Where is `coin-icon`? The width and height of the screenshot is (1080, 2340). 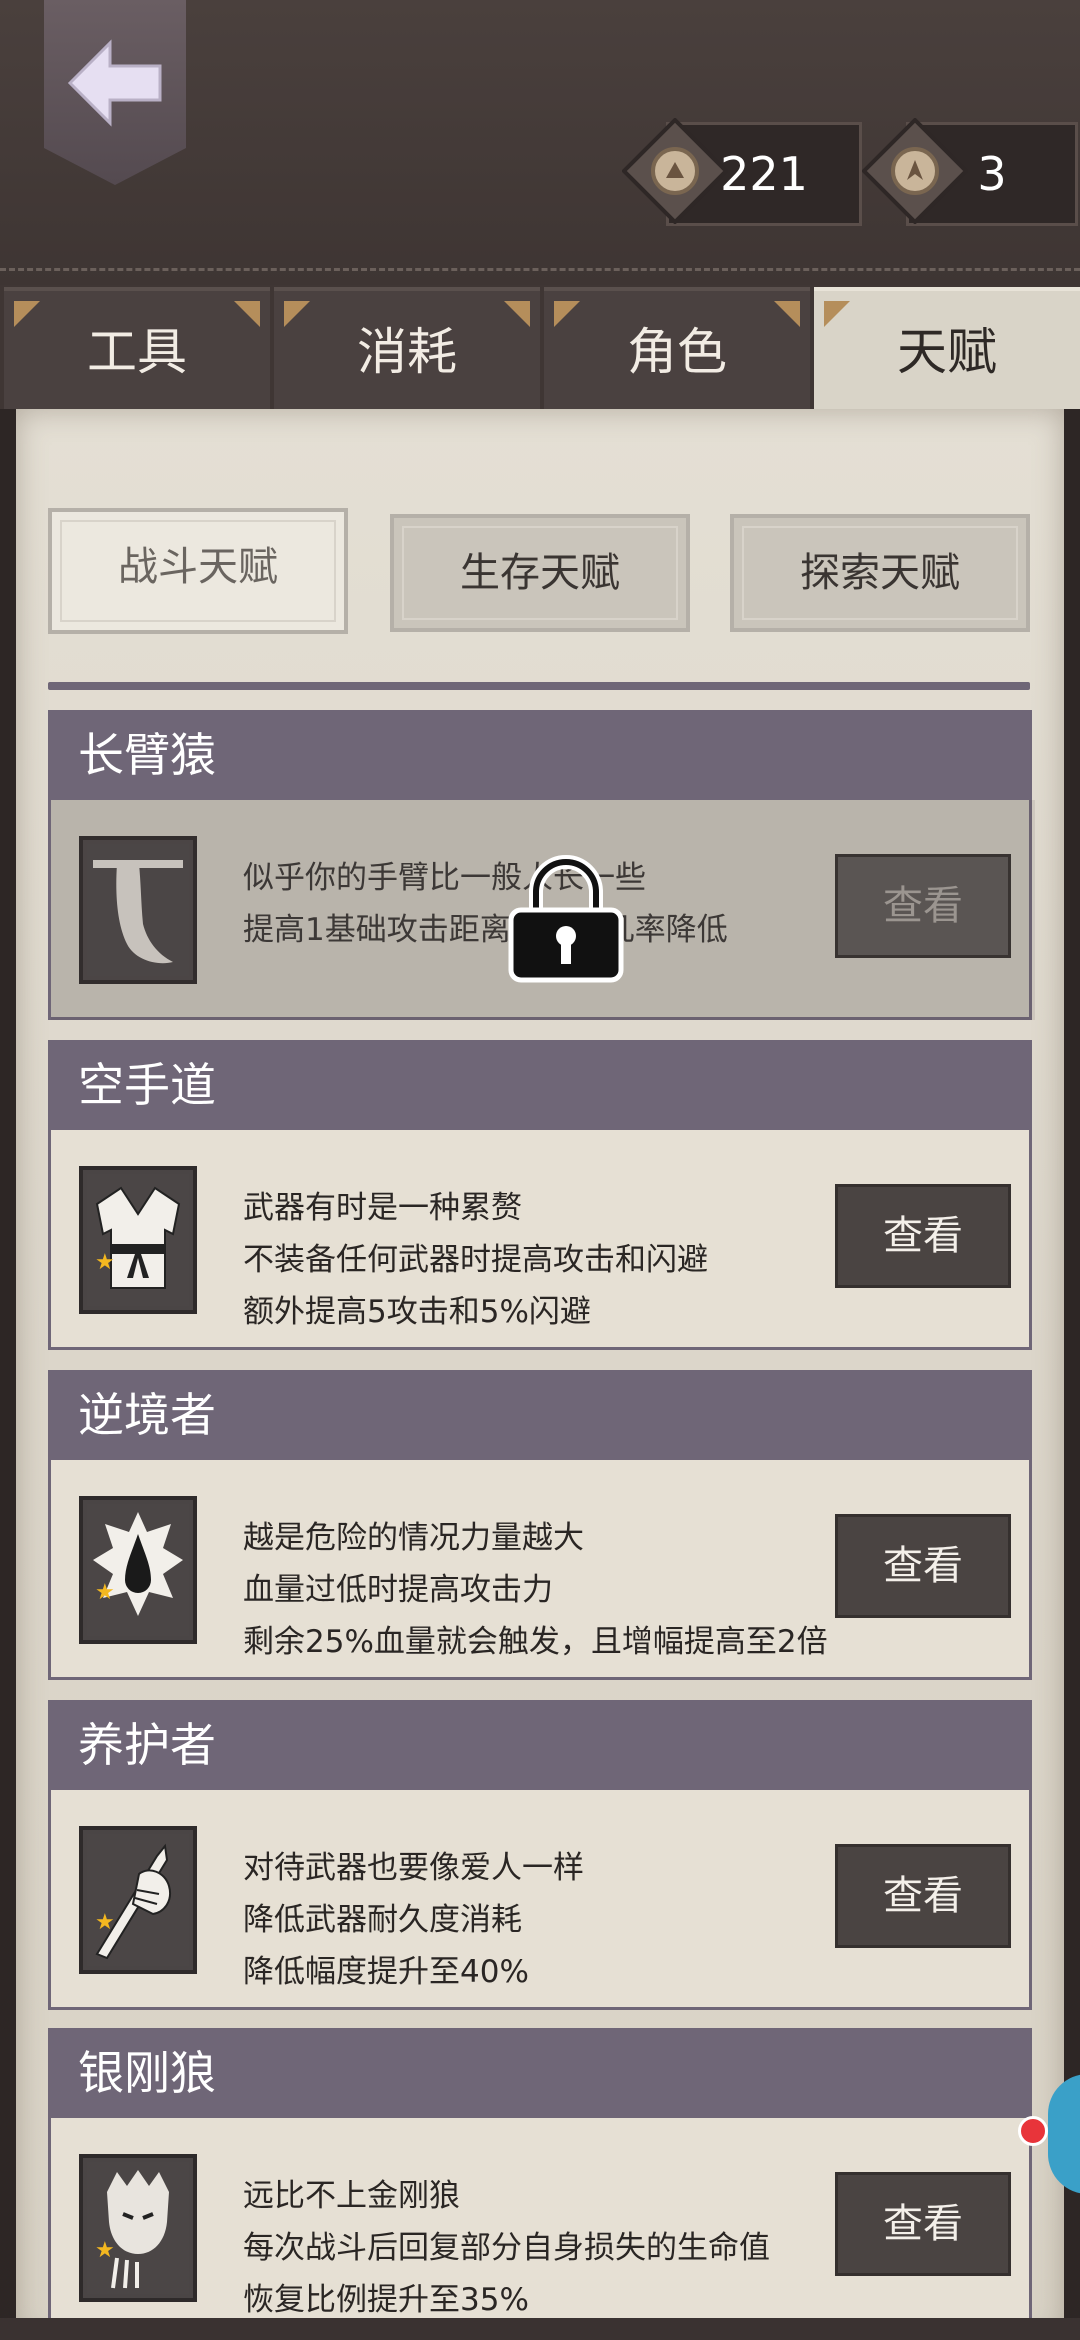 coin-icon is located at coordinates (675, 171).